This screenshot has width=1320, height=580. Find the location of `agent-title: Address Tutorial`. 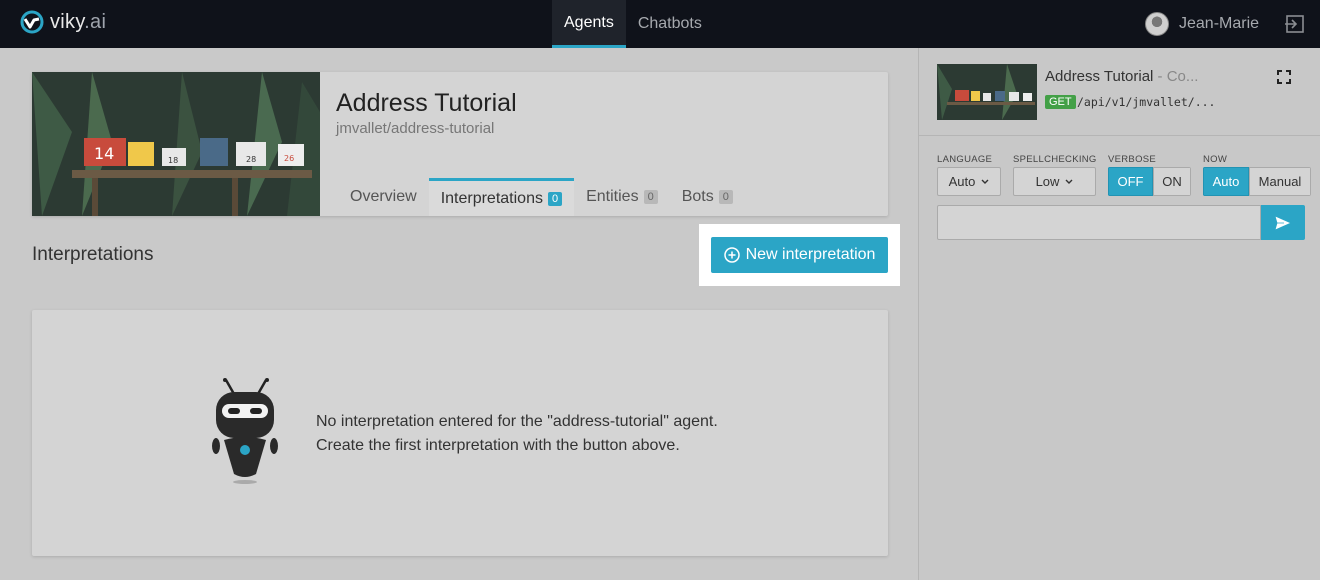

agent-title: Address Tutorial is located at coordinates (426, 103).